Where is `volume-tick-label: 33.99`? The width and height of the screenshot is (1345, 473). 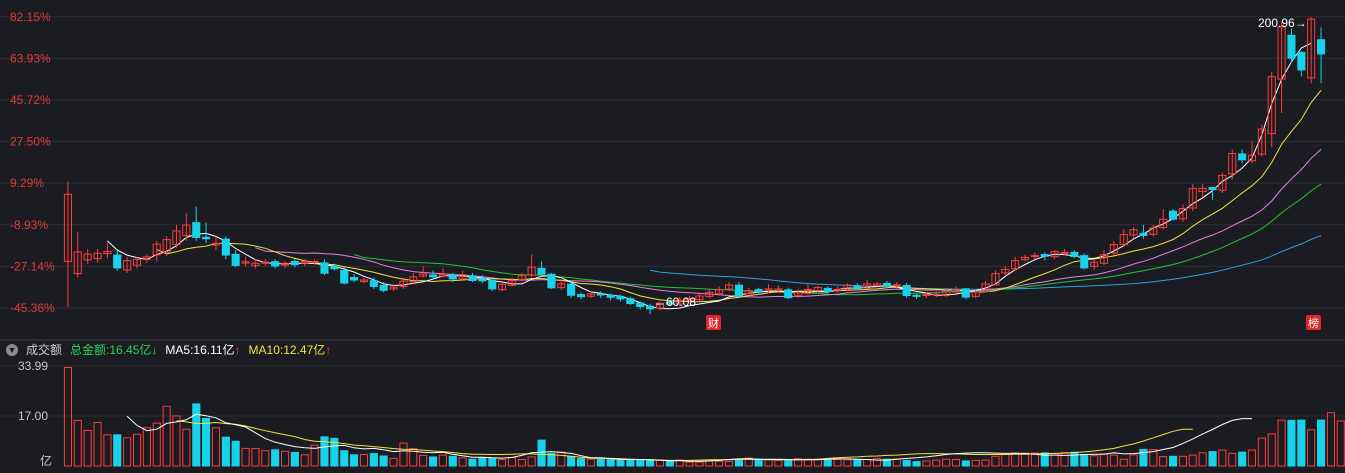 volume-tick-label: 33.99 is located at coordinates (33, 366).